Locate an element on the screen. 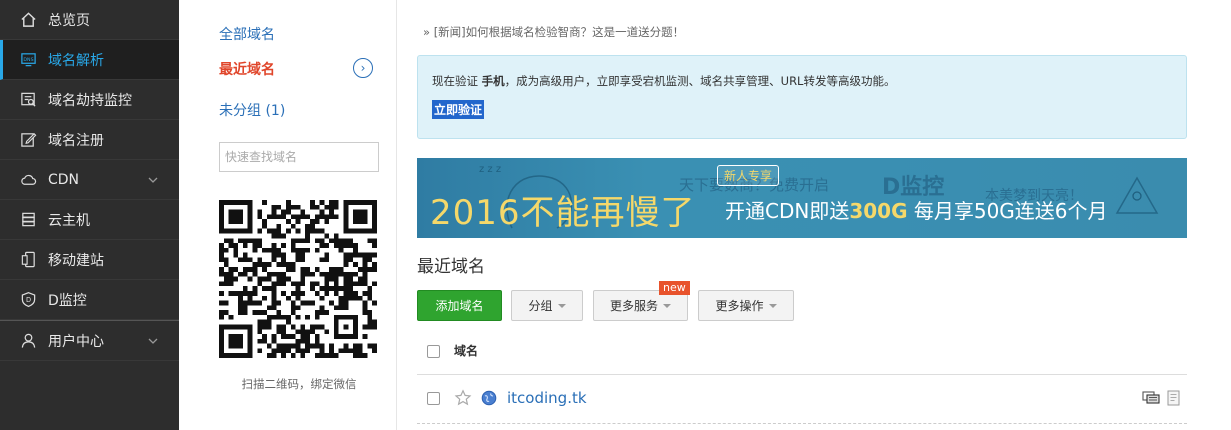 This screenshot has height=430, width=1231. sidebar-item-overview: 总览页 is located at coordinates (89, 20).